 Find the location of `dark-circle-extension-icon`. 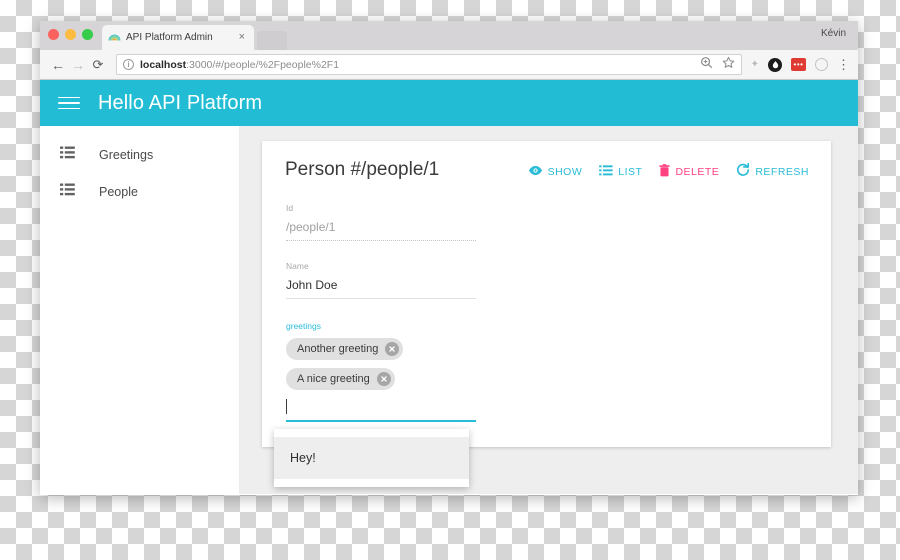

dark-circle-extension-icon is located at coordinates (775, 64).